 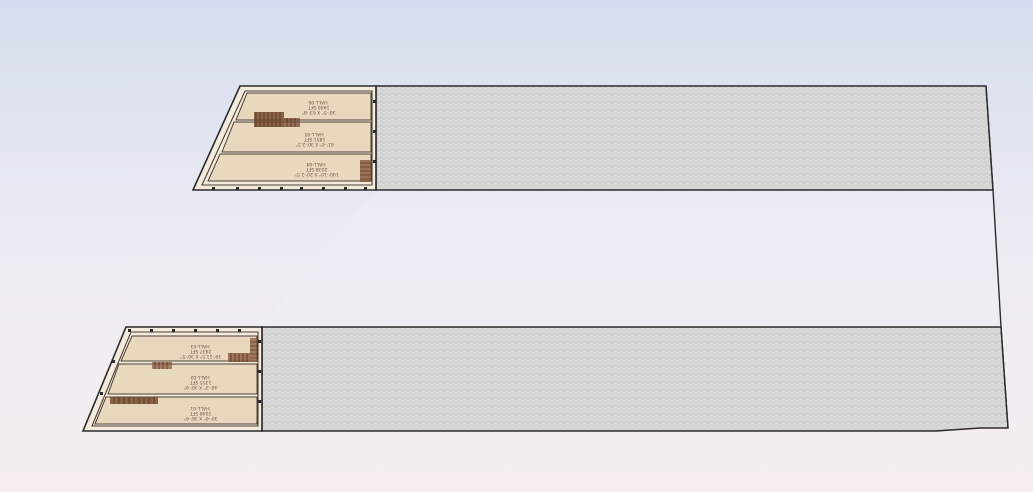 What do you see at coordinates (289, 167) in the screenshot?
I see `hall-04-room` at bounding box center [289, 167].